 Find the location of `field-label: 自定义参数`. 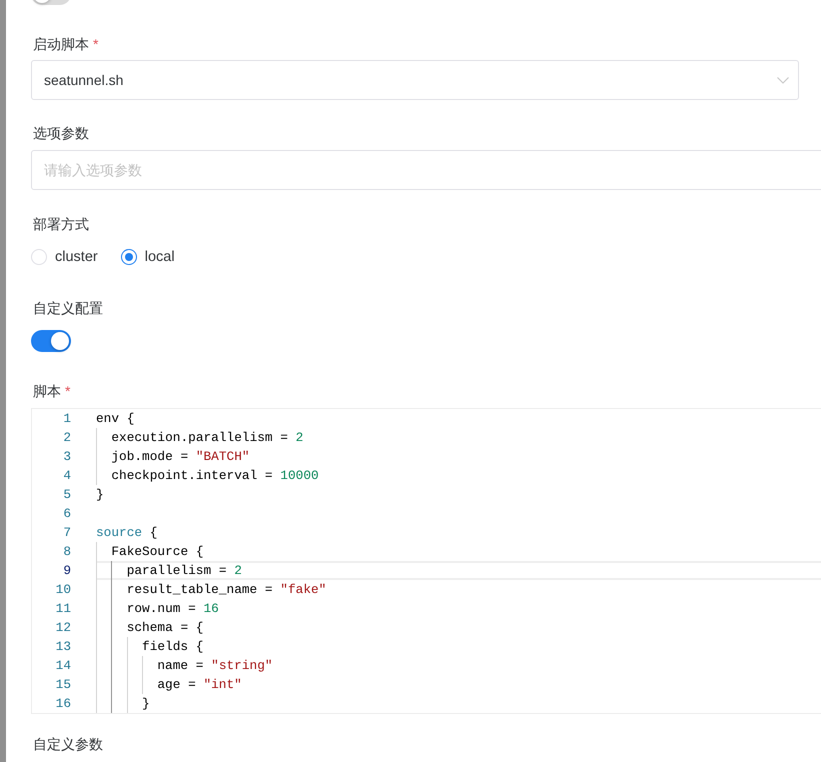

field-label: 自定义参数 is located at coordinates (68, 744).